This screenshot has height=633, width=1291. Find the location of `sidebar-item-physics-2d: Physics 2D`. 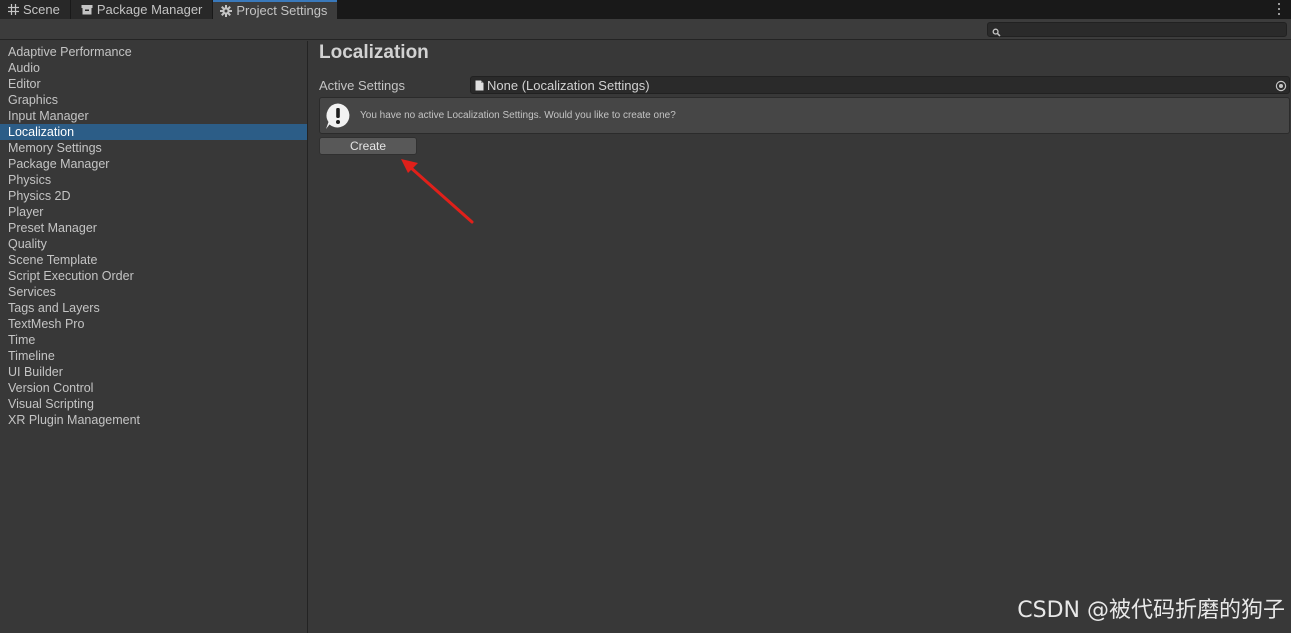

sidebar-item-physics-2d: Physics 2D is located at coordinates (153, 196).